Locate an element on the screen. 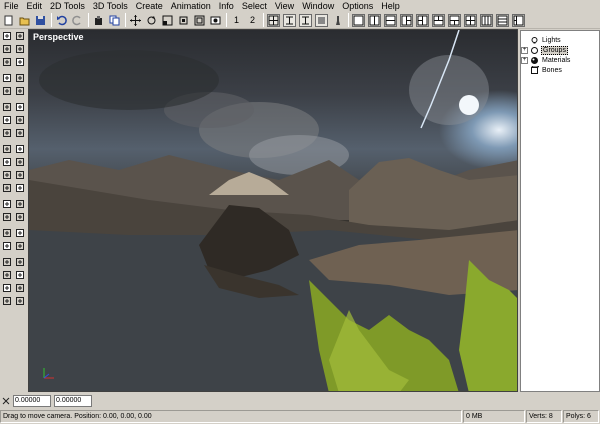 This screenshot has height=424, width=600. tree-item-groups: + Groups is located at coordinates (560, 50).